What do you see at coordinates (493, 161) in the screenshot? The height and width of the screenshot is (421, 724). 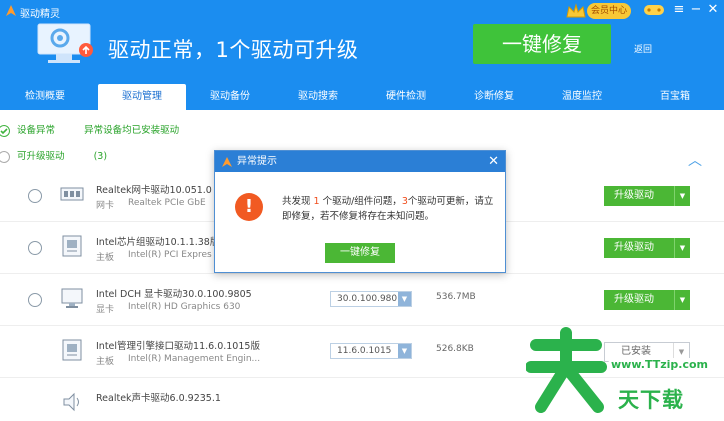 I see `dialog-close-button: ✕` at bounding box center [493, 161].